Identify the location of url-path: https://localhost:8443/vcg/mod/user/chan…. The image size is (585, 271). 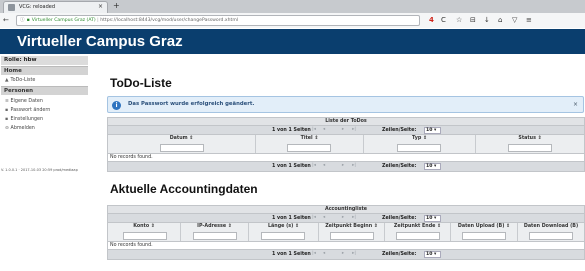
(169, 20).